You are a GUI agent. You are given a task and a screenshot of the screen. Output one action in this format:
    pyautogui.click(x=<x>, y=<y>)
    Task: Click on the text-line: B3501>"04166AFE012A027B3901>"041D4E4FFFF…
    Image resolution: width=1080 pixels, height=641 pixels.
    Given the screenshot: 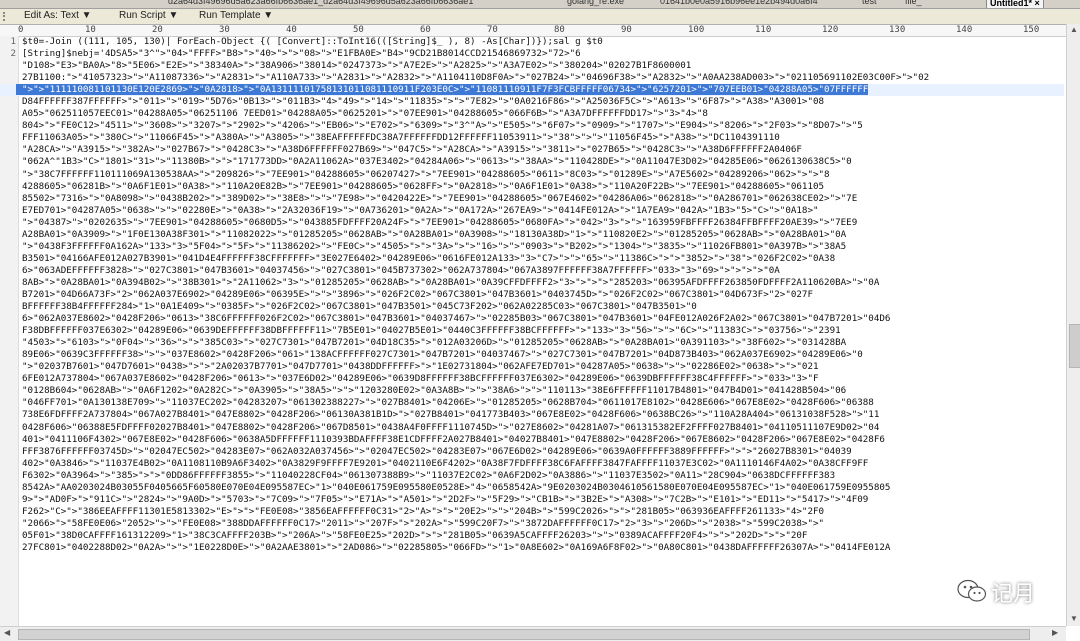 What is the action you would take?
    pyautogui.click(x=532, y=259)
    